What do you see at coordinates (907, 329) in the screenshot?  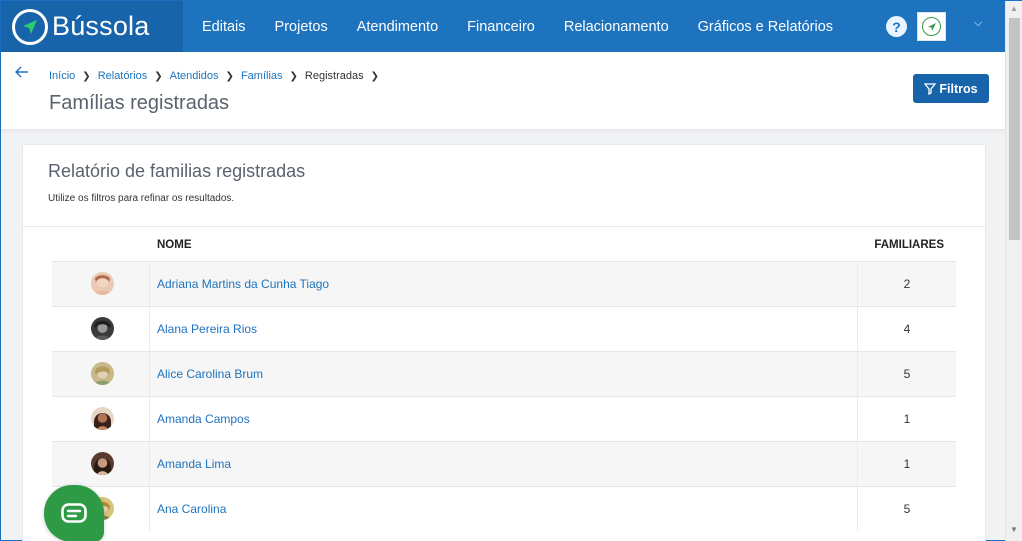 I see `familiares-count: 4` at bounding box center [907, 329].